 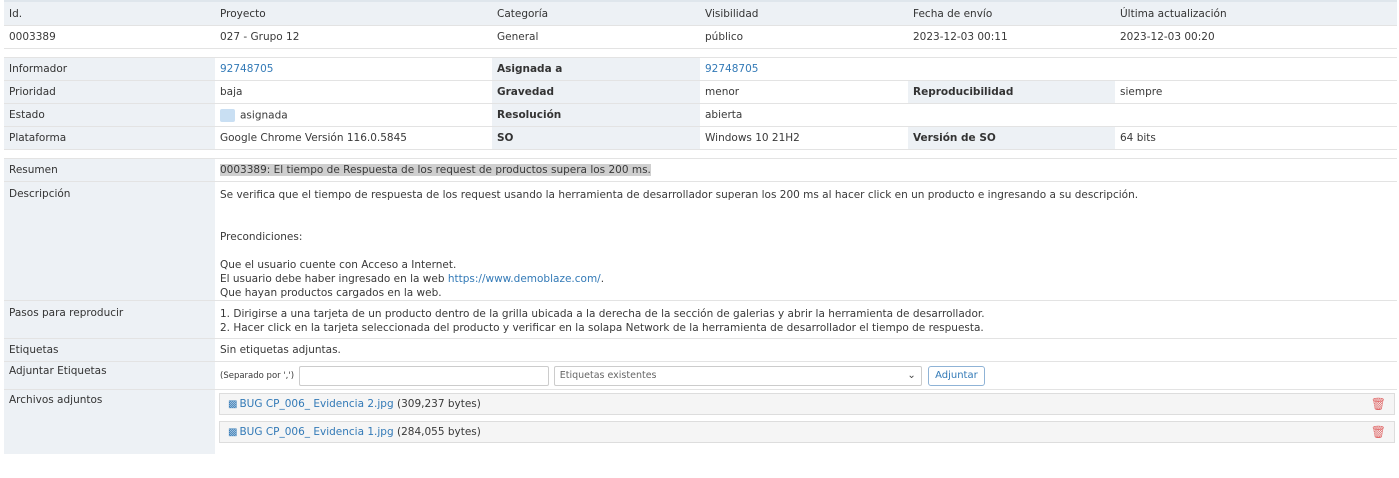 What do you see at coordinates (596, 115) in the screenshot?
I see `resolucion-label: Resolución` at bounding box center [596, 115].